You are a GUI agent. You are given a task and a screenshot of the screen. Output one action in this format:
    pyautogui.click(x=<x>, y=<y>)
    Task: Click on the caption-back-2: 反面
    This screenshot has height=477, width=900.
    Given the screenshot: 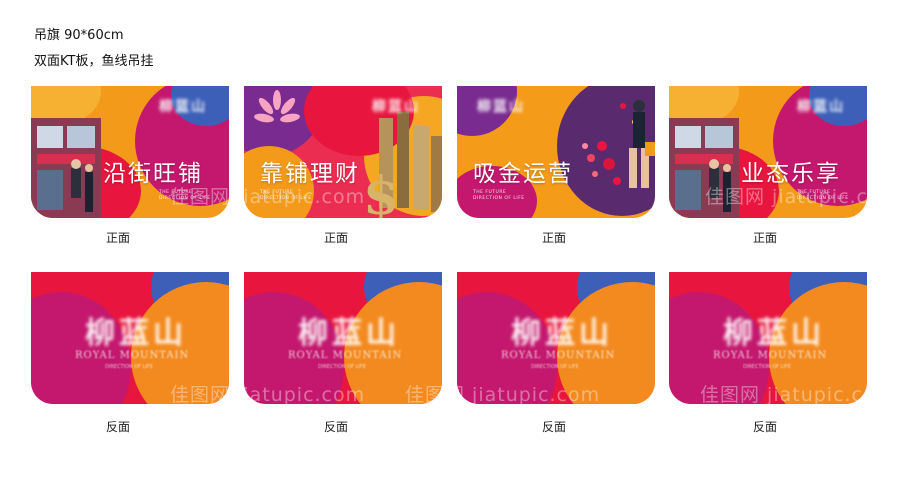 What is the action you would take?
    pyautogui.click(x=335, y=427)
    